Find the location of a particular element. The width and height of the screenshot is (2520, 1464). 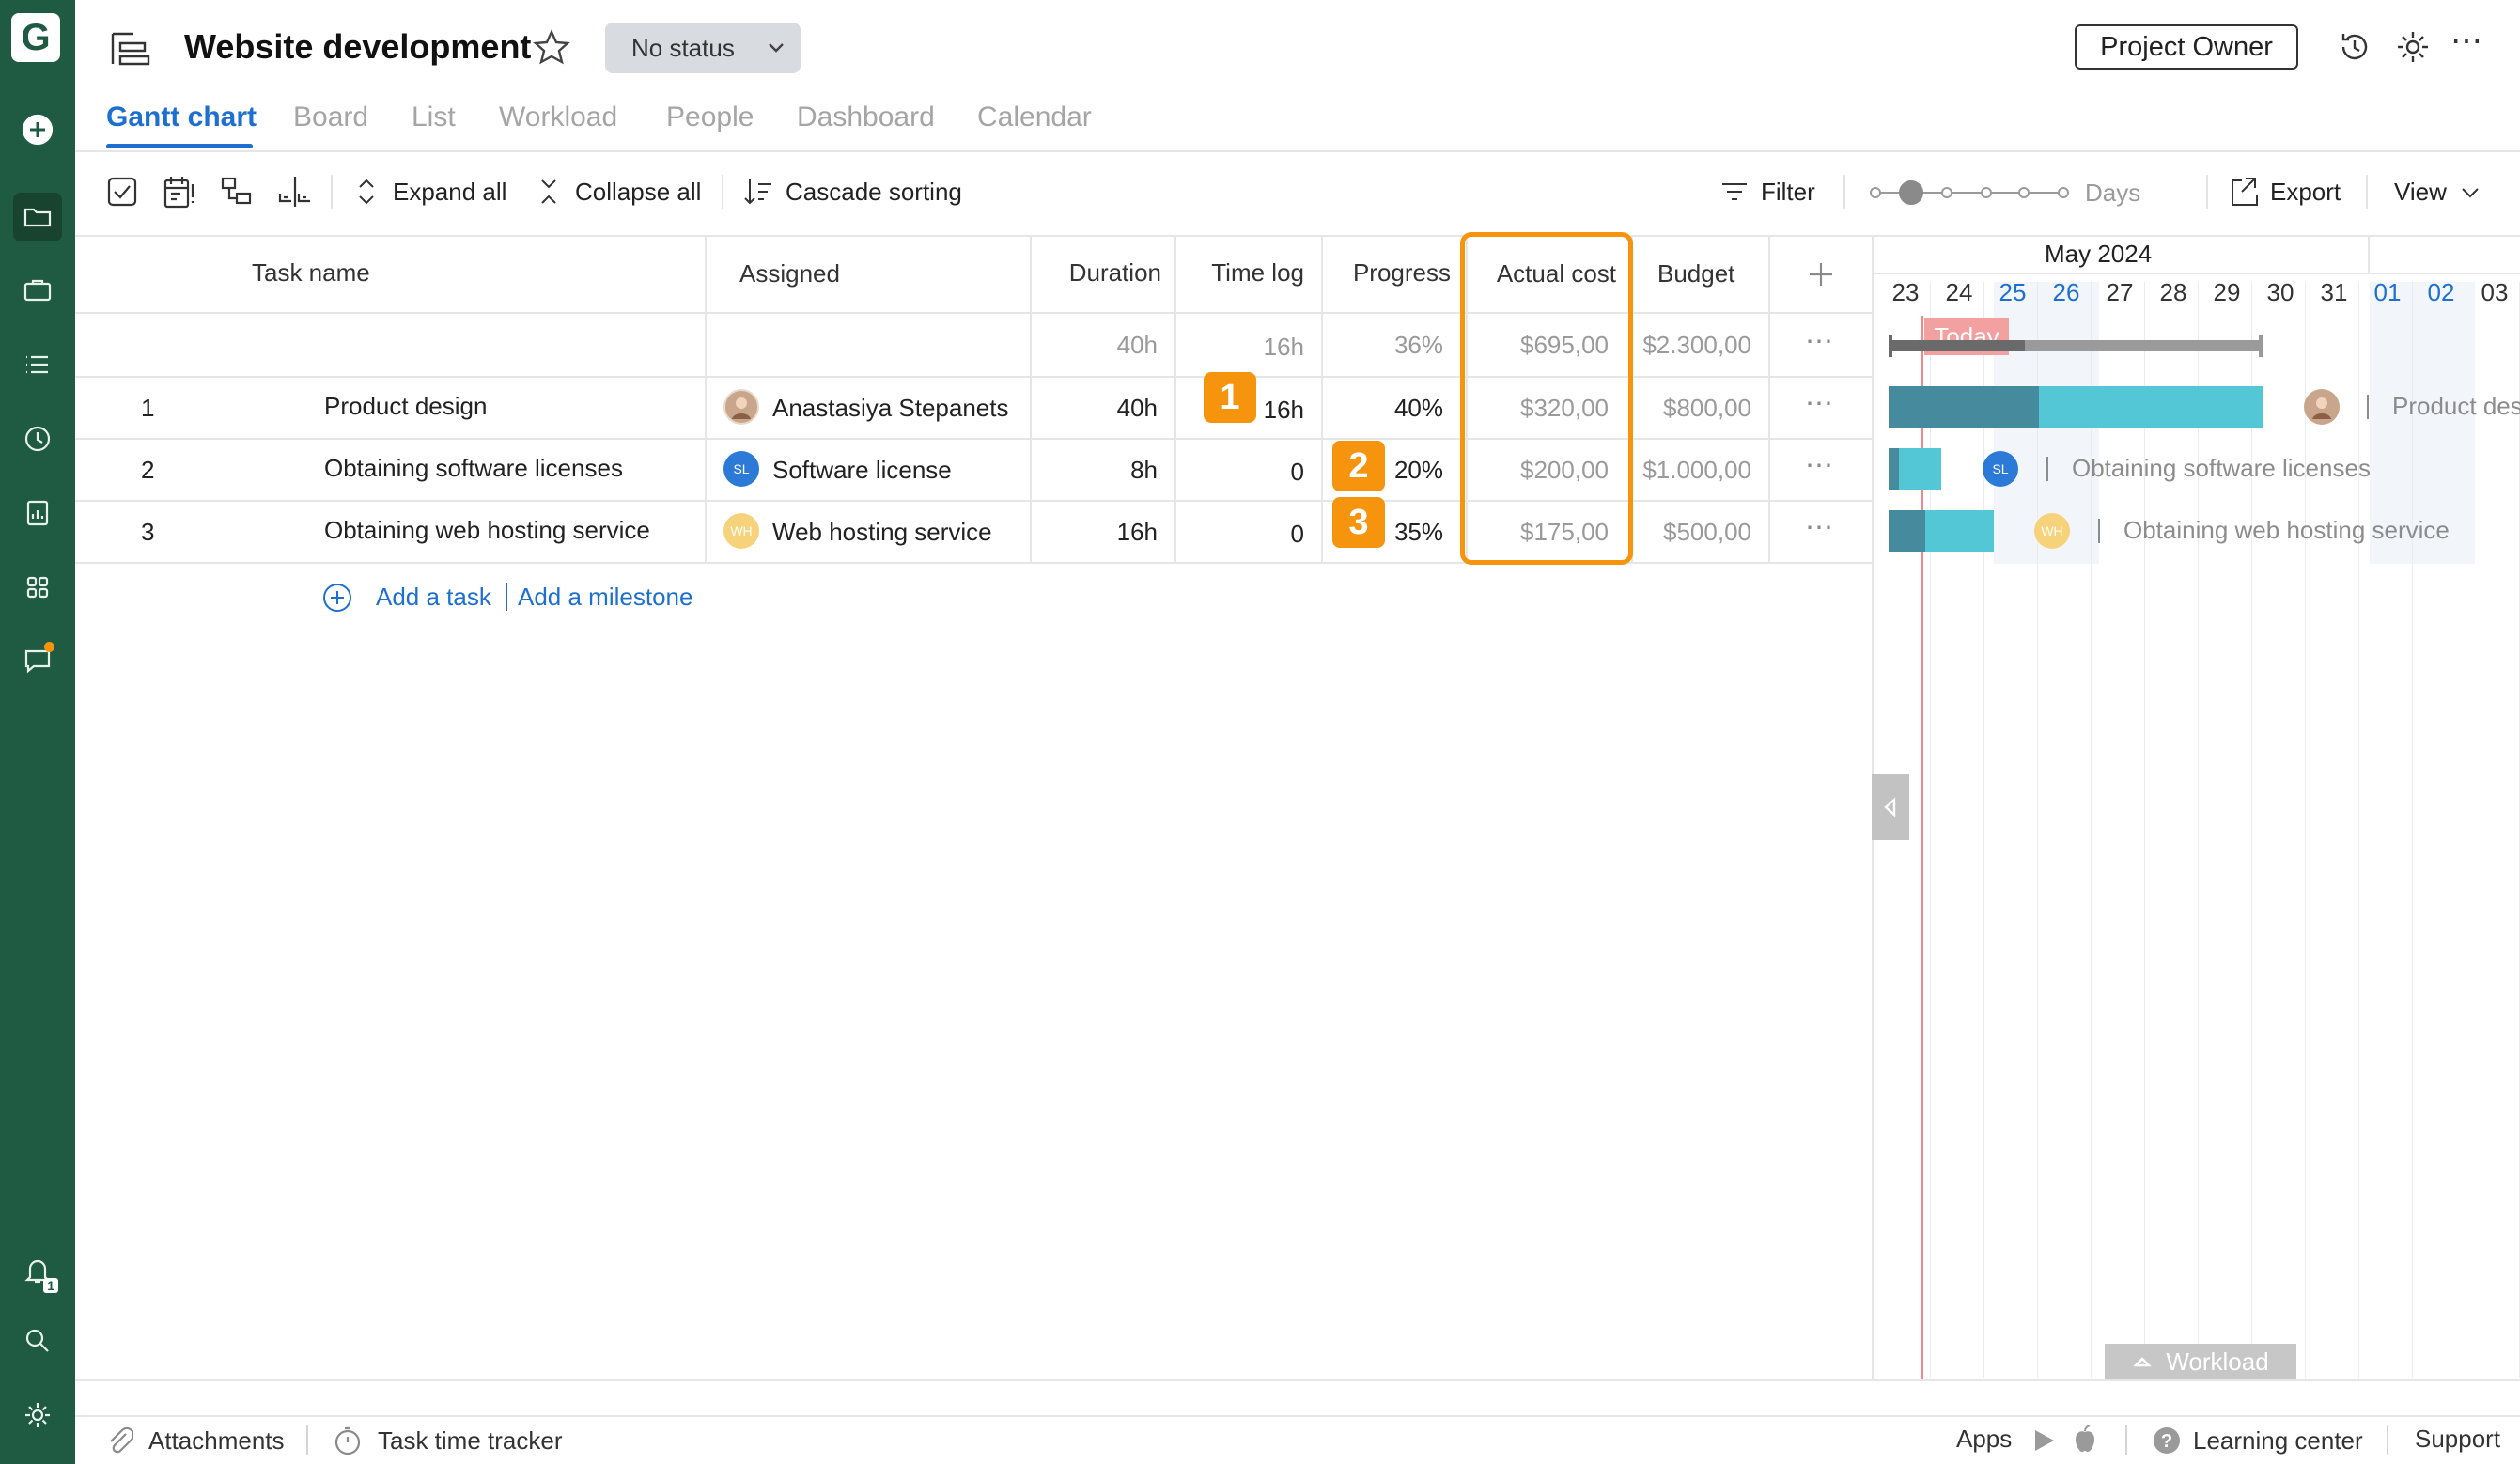

task-row-1-progress: 40% is located at coordinates (1384, 409).